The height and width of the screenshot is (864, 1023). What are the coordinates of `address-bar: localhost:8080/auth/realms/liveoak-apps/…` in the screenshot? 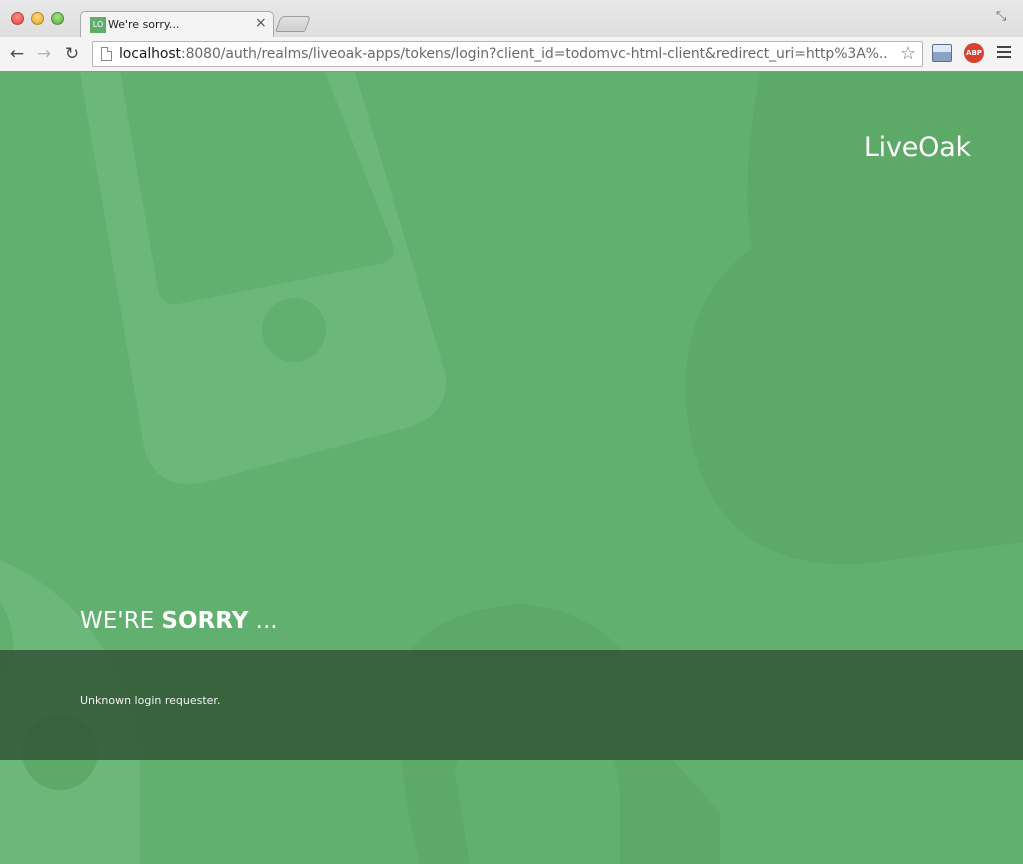 It's located at (507, 54).